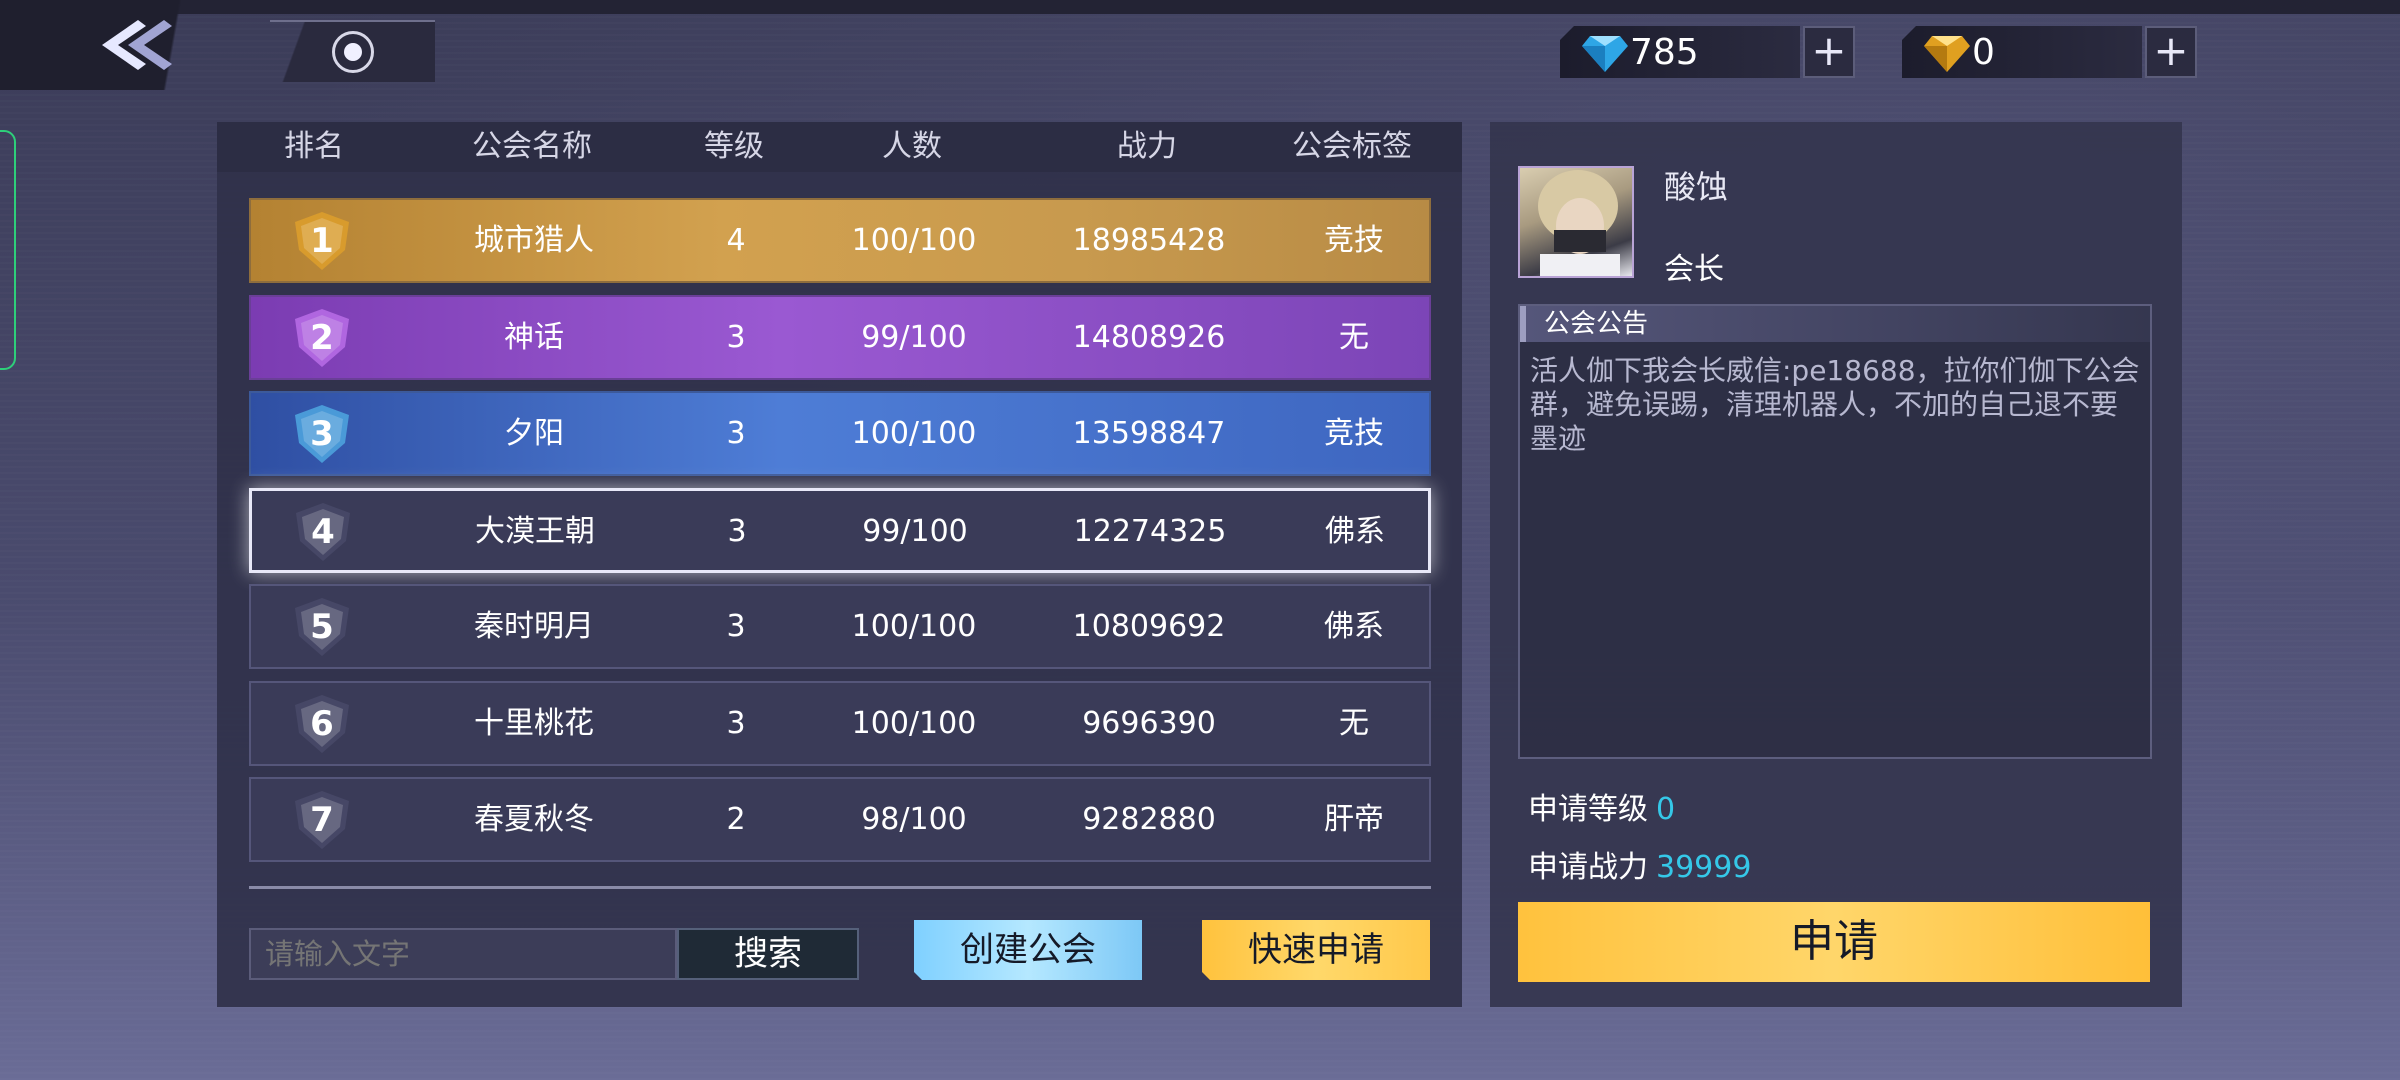 This screenshot has height=1080, width=2400. Describe the element at coordinates (736, 240) in the screenshot. I see `guild-level: 4` at that location.